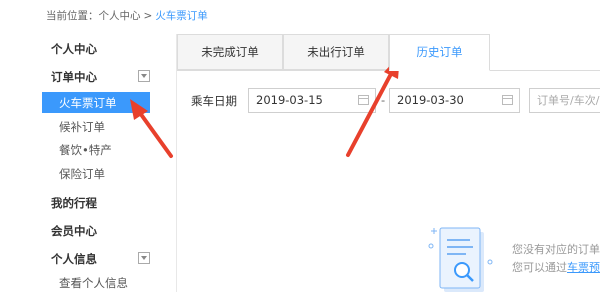  Describe the element at coordinates (176, 163) in the screenshot. I see `content-divider` at that location.